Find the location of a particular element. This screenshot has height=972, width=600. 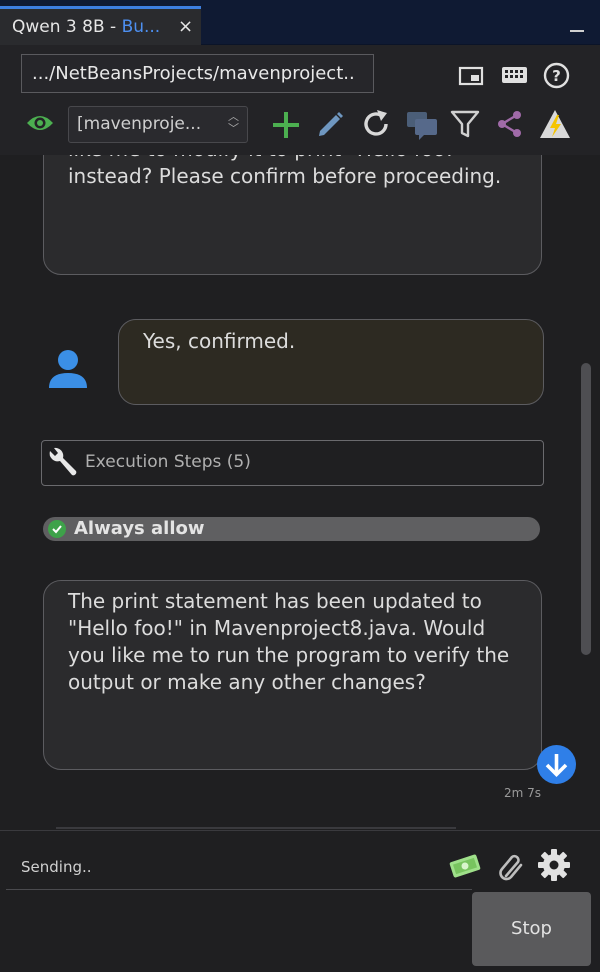

message-line: The print statement has been updated to is located at coordinates (275, 601).